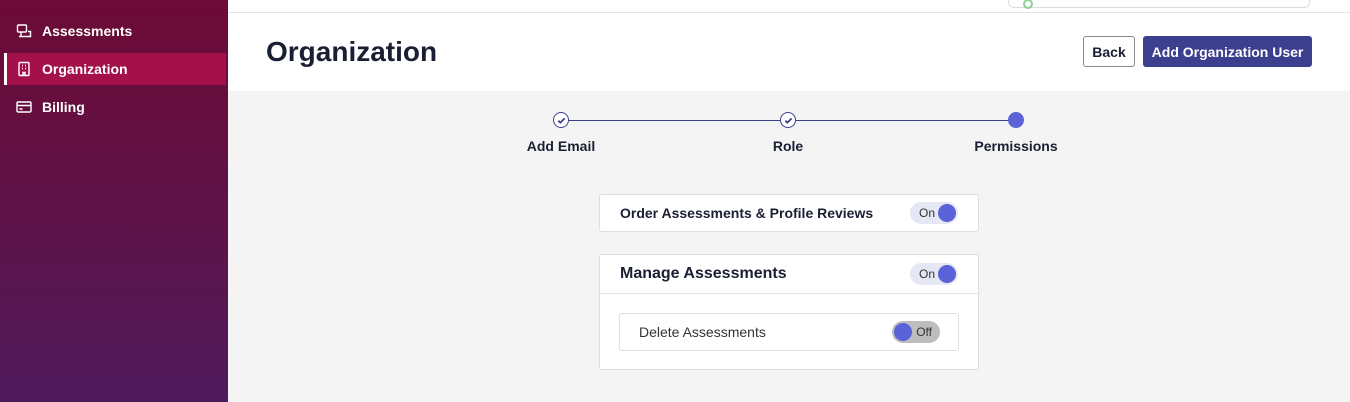 This screenshot has height=402, width=1350. Describe the element at coordinates (1028, 4) in the screenshot. I see `status-dot-icon` at that location.